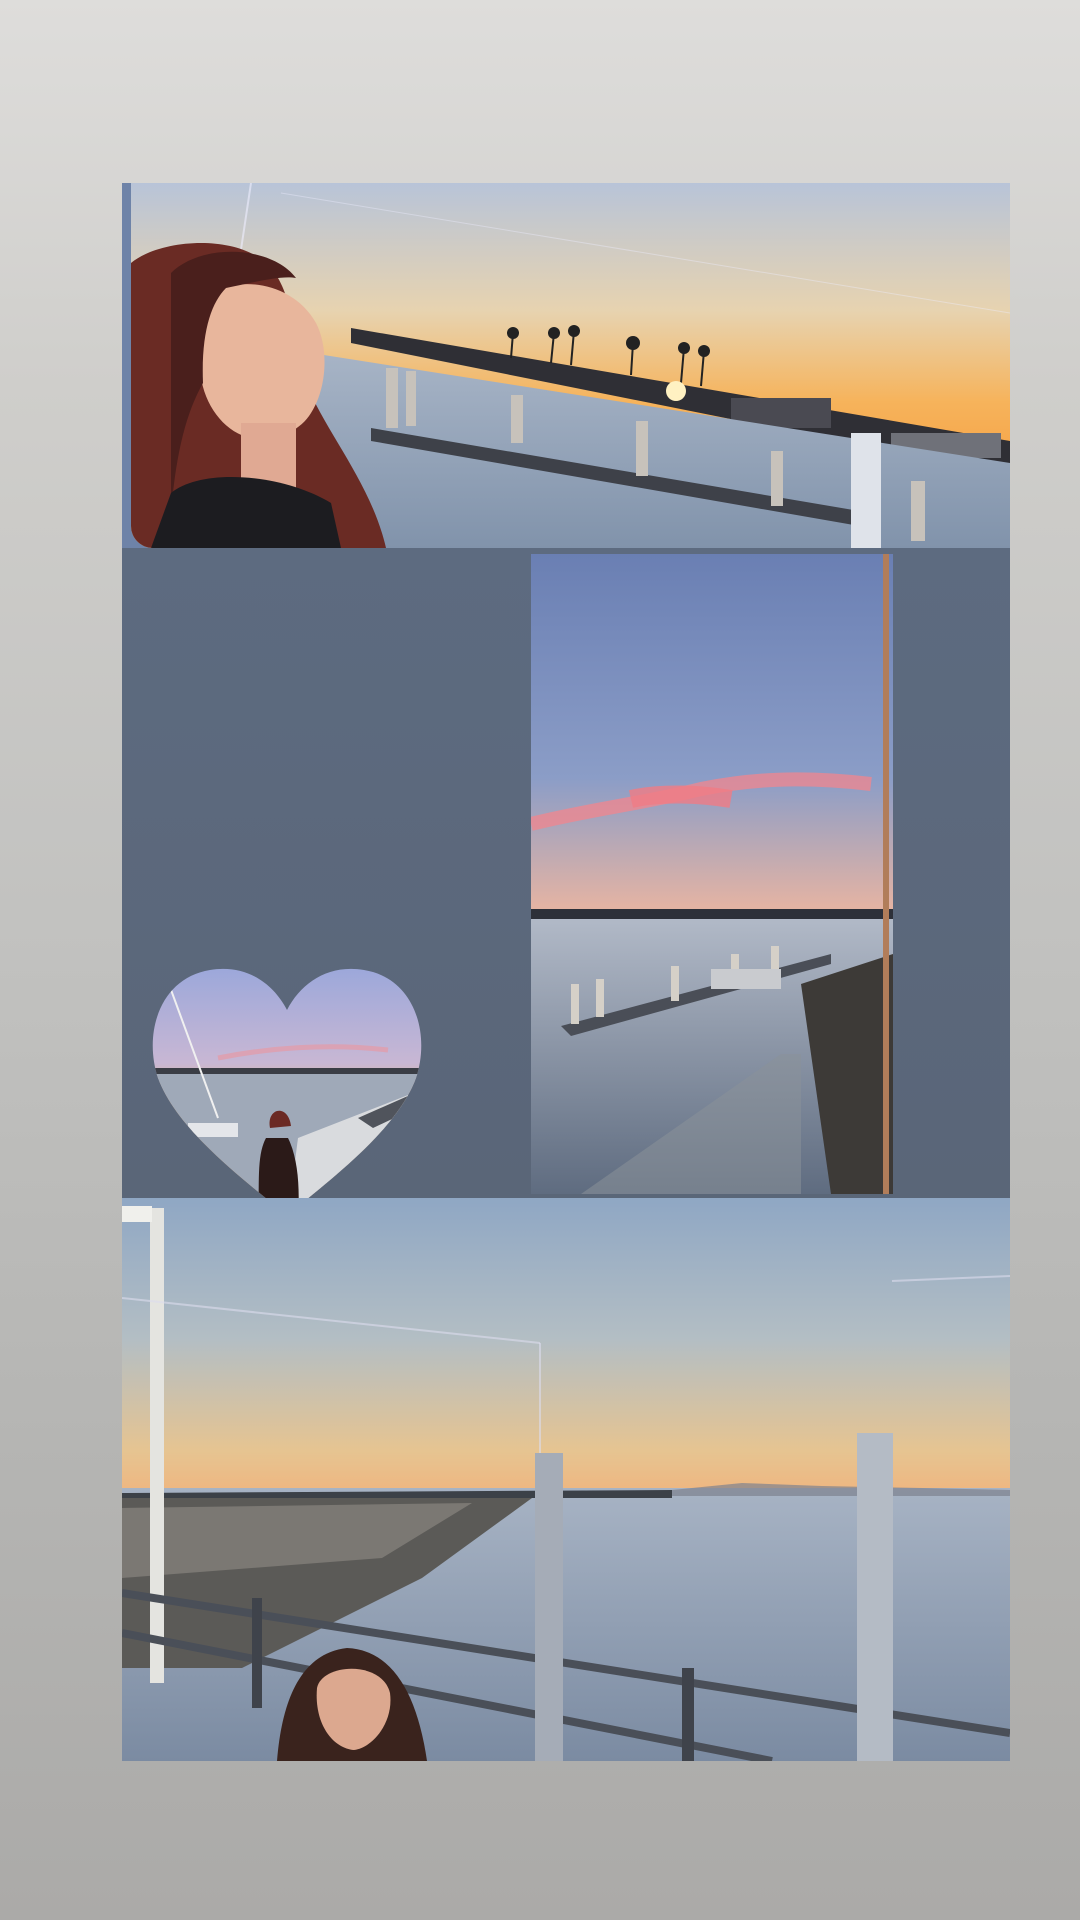 The image size is (1080, 1920). I want to click on harbor-channel-photo, so click(712, 874).